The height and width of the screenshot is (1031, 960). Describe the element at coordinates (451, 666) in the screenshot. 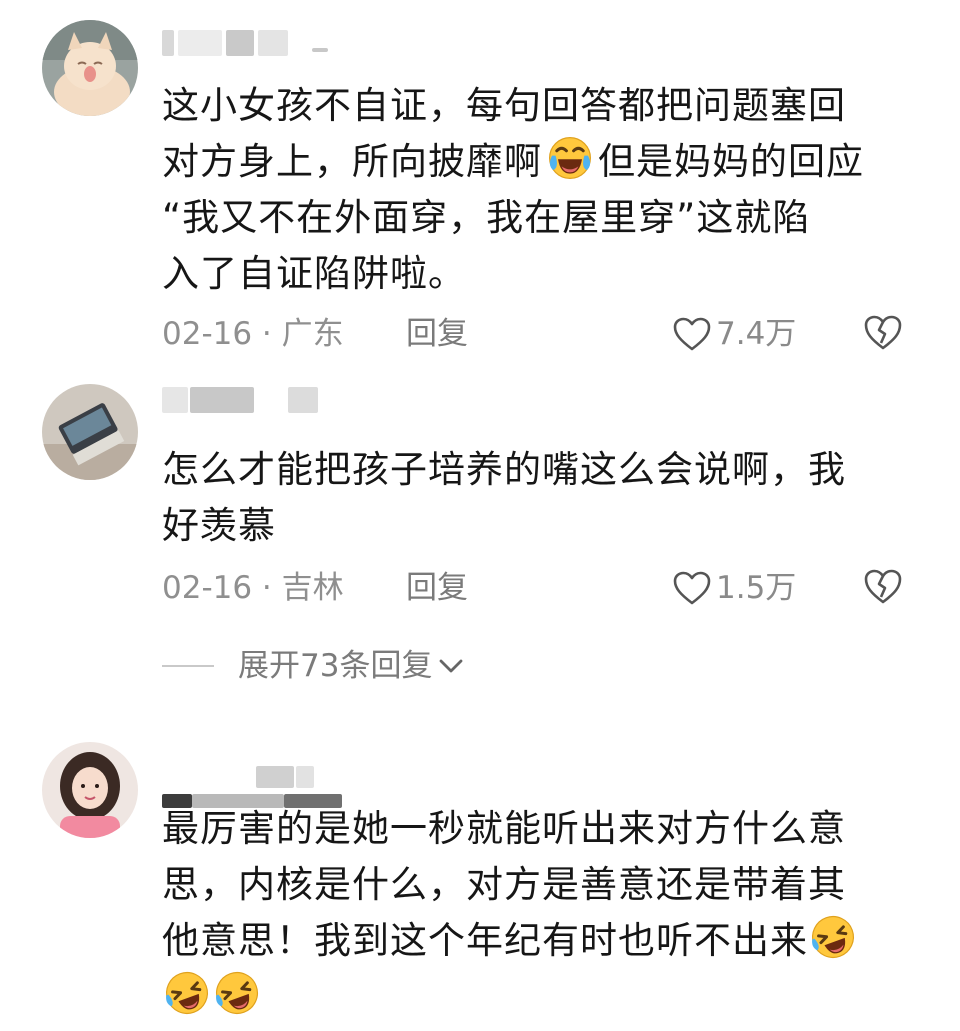

I see `chevron-down-icon` at that location.